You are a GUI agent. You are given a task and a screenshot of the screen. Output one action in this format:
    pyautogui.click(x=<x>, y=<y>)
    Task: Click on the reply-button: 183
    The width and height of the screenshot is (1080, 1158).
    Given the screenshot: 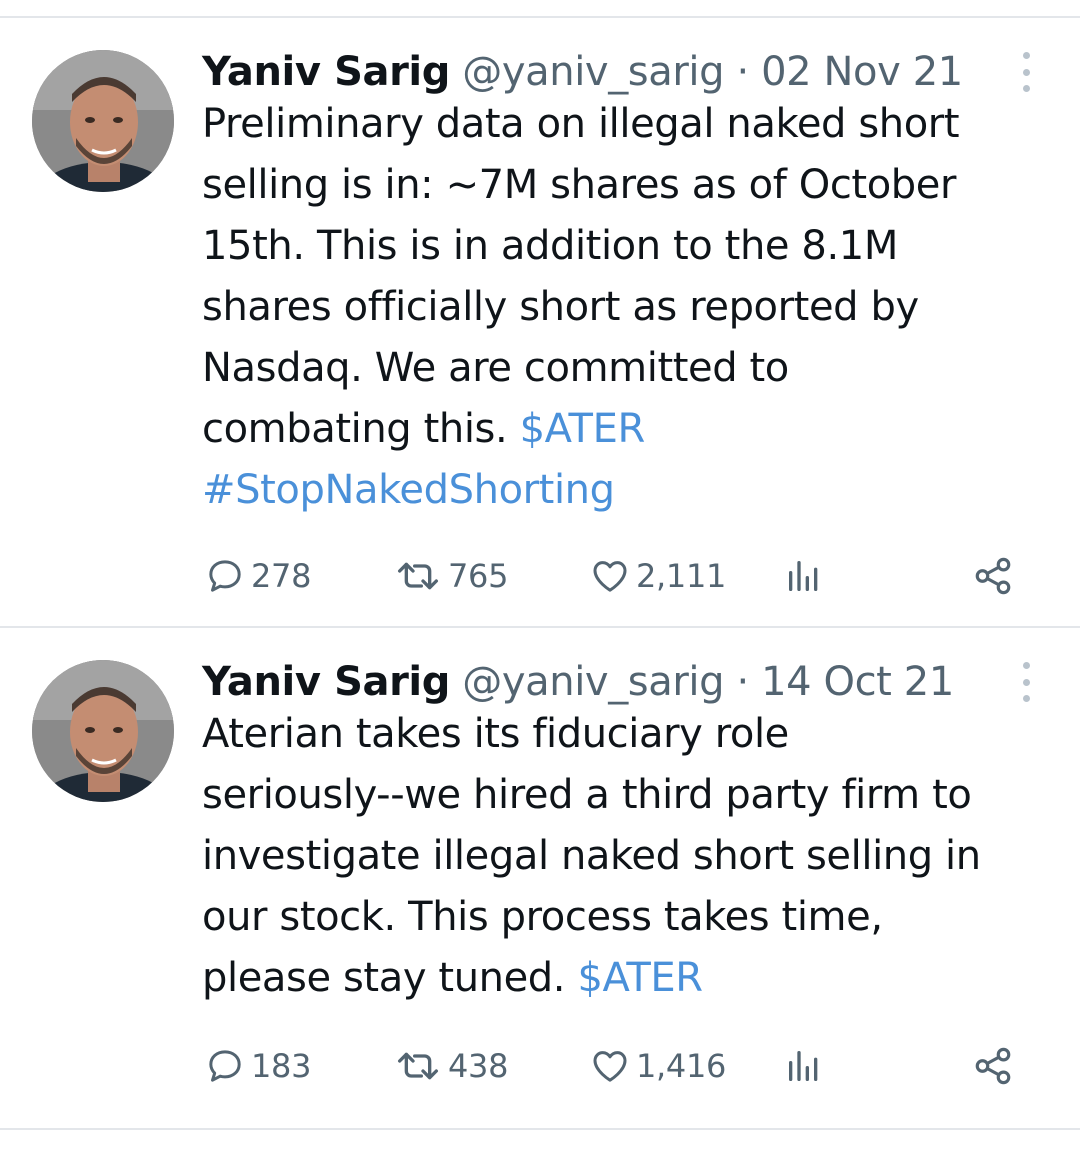 What is the action you would take?
    pyautogui.click(x=258, y=1066)
    